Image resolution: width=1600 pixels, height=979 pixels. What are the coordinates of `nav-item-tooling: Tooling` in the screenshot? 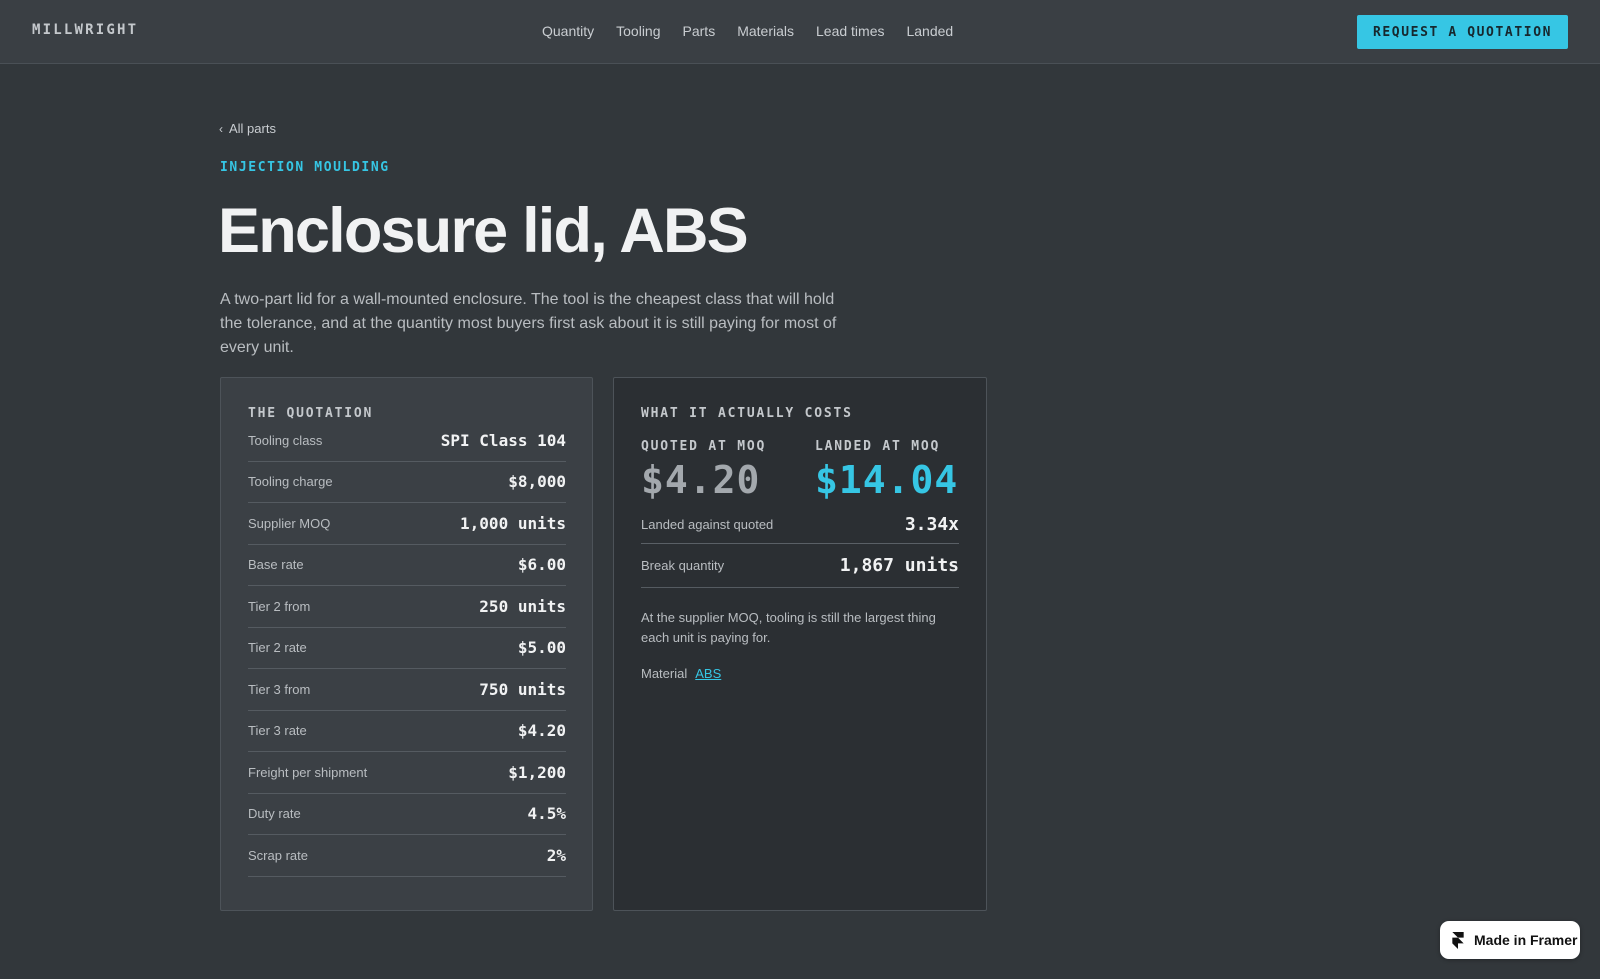 It's located at (638, 31).